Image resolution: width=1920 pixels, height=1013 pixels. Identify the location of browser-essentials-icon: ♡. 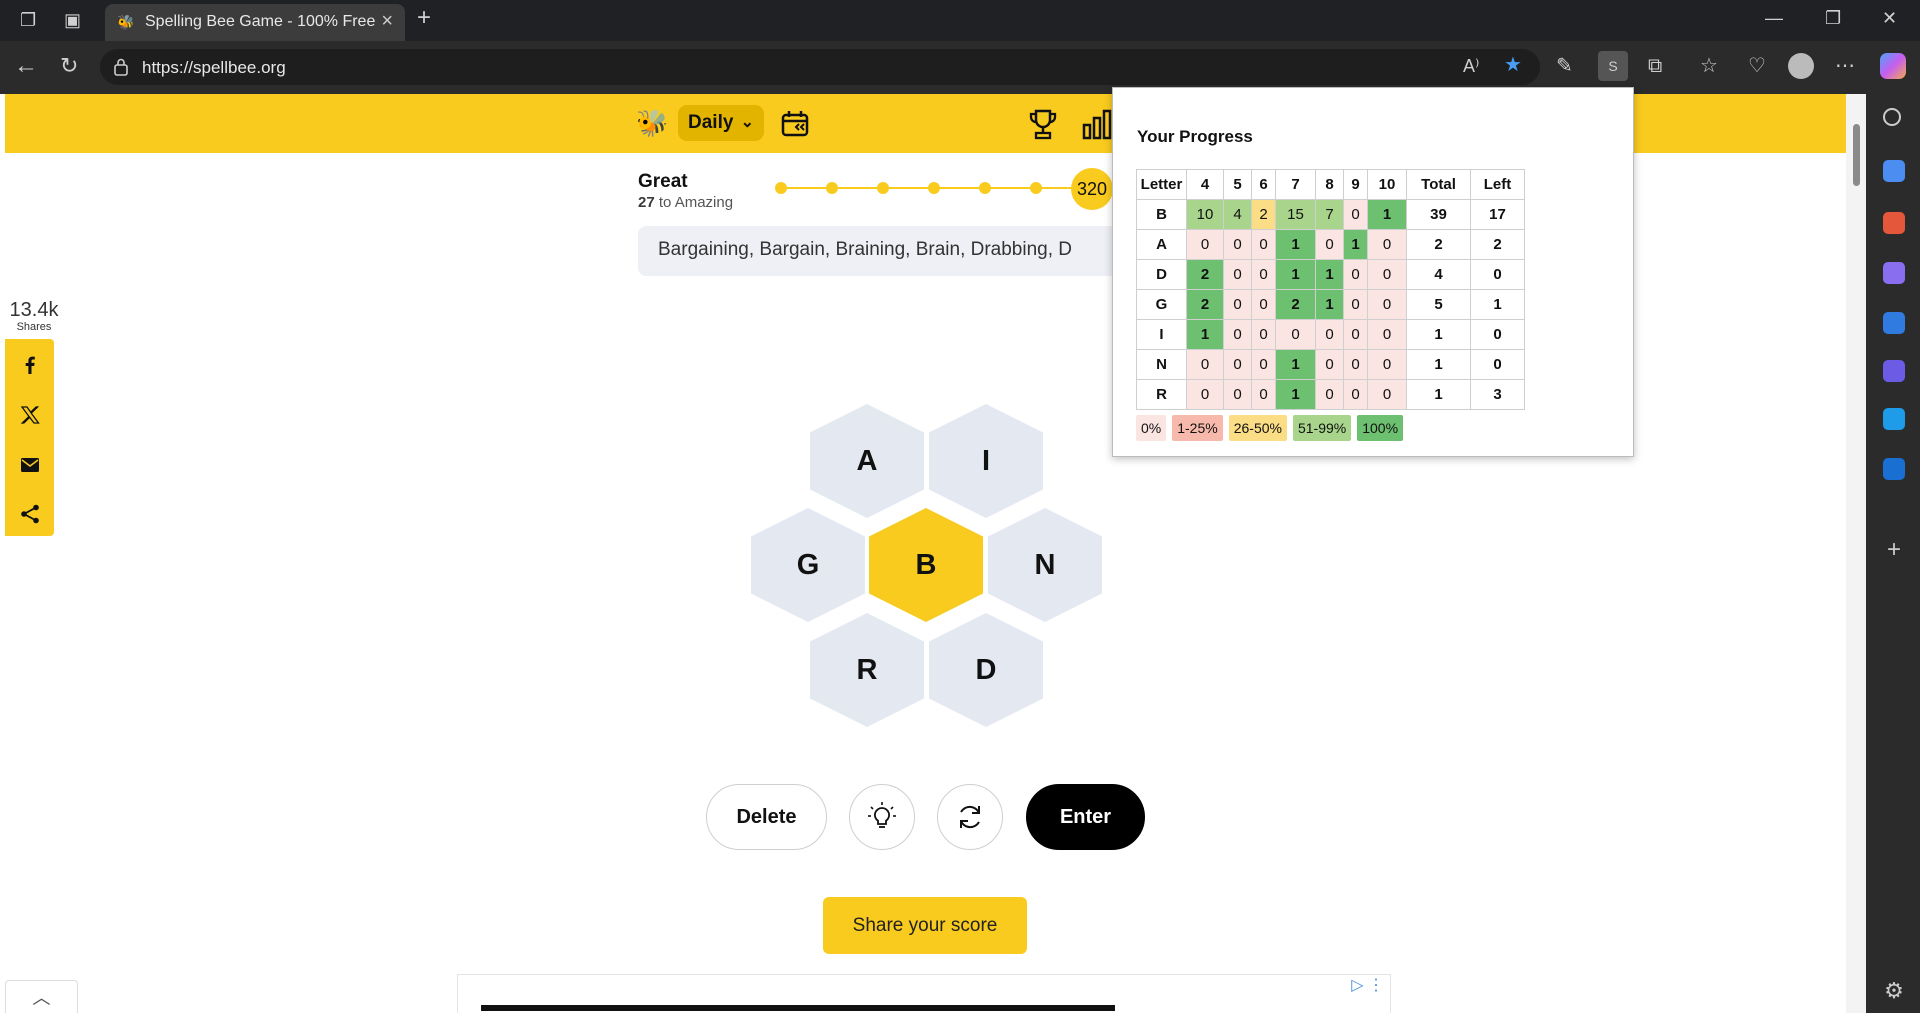
(1757, 66).